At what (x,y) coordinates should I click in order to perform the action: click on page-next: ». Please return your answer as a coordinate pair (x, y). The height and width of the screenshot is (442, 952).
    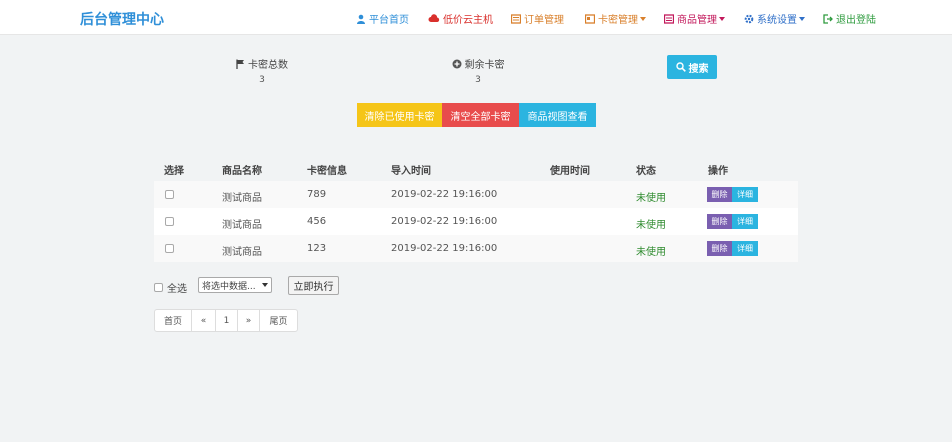
    Looking at the image, I should click on (249, 320).